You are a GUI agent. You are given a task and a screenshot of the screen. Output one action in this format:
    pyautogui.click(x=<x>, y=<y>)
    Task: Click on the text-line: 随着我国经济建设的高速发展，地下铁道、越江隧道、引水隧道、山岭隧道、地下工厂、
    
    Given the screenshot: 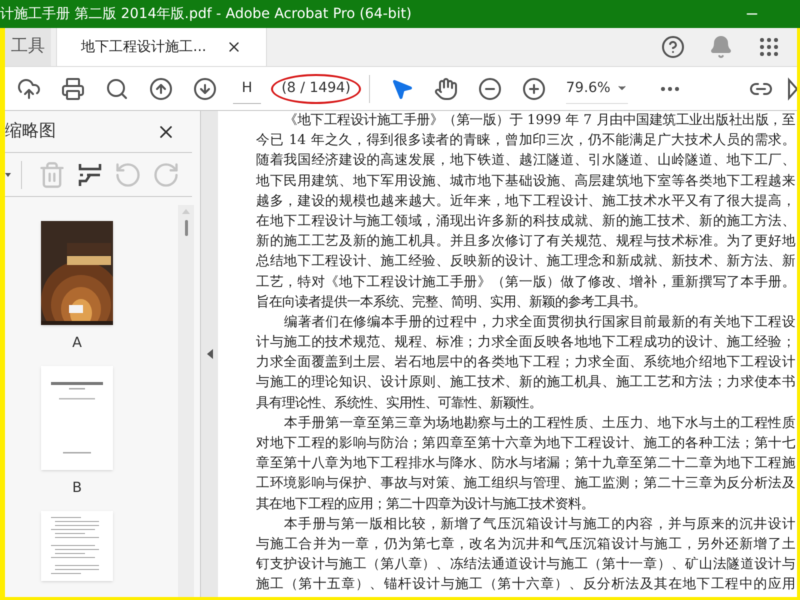 What is the action you would take?
    pyautogui.click(x=525, y=161)
    